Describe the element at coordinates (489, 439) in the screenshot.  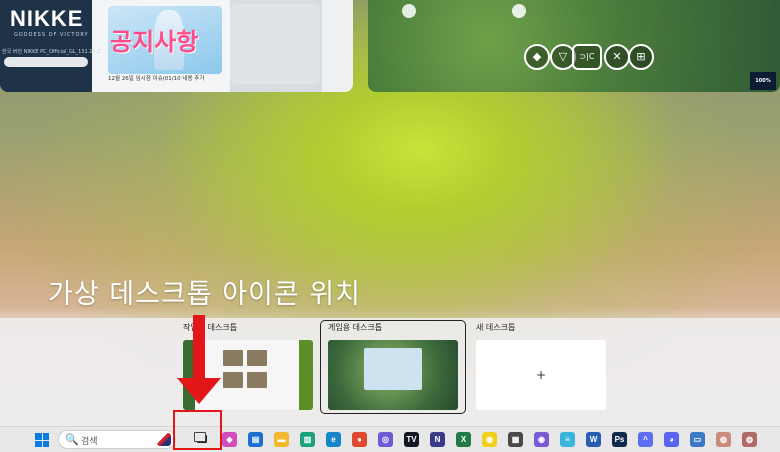
I see `kakaotalk-icon: ◉` at that location.